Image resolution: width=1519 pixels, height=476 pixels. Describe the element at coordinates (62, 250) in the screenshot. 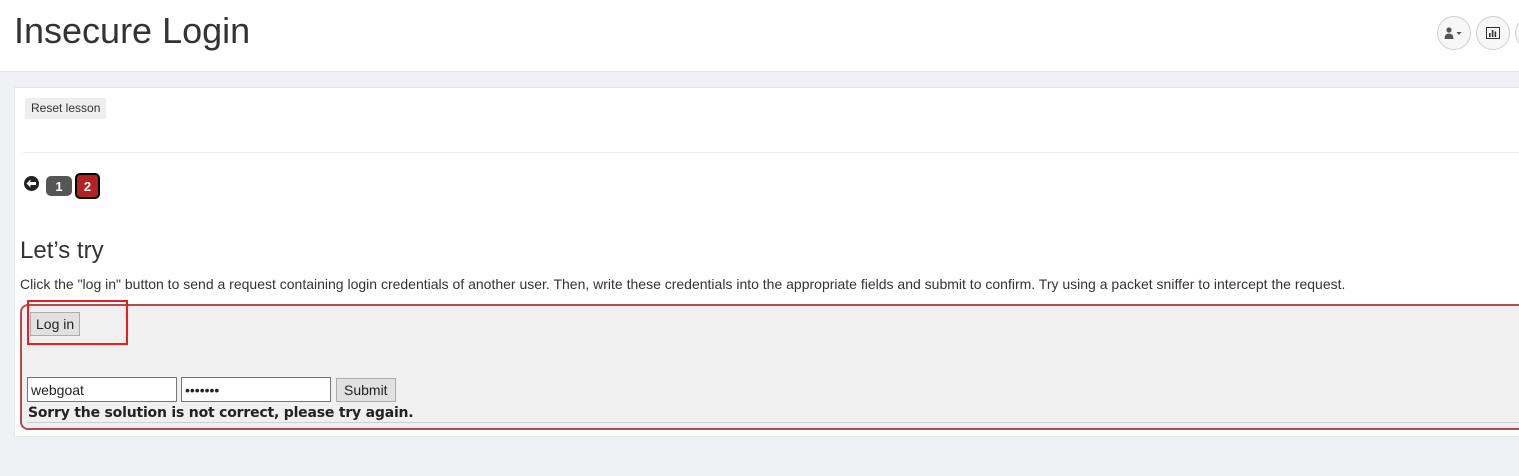

I see `lesson-title: Let’s try` at that location.